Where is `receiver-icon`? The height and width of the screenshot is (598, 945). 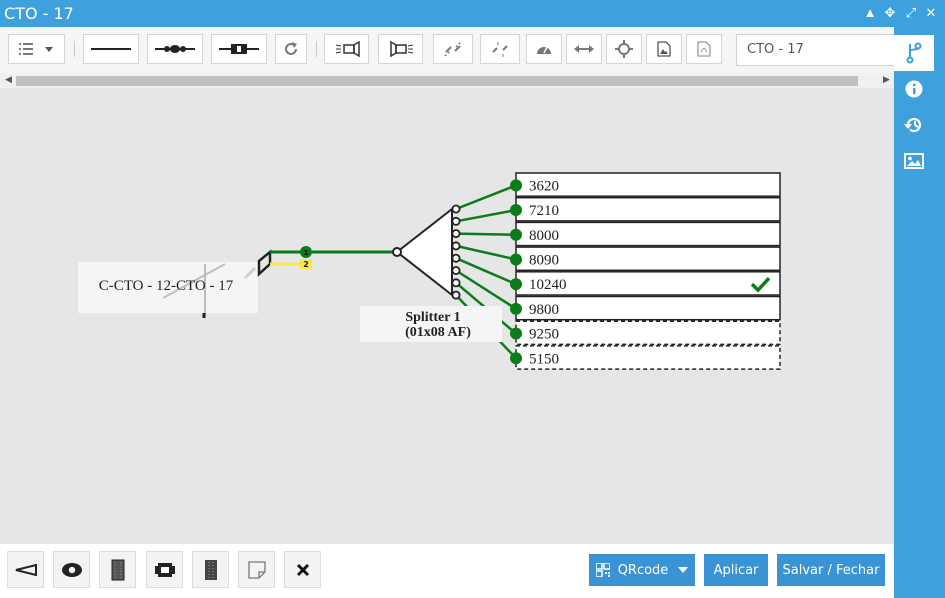 receiver-icon is located at coordinates (401, 49).